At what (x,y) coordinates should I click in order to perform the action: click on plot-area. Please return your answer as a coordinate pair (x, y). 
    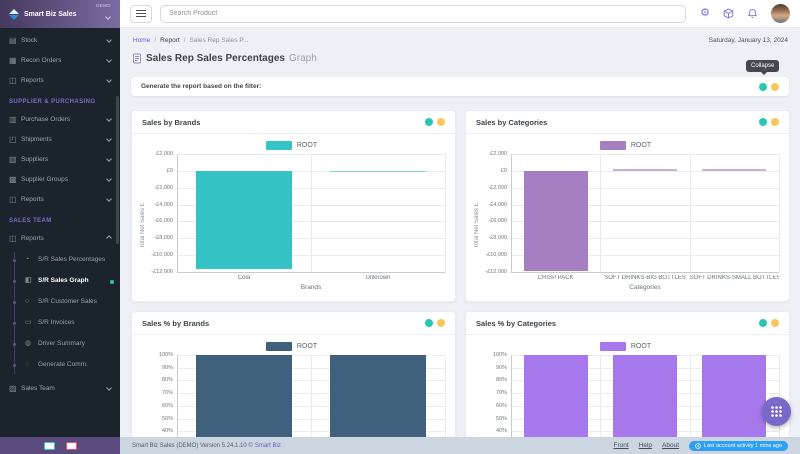
    Looking at the image, I should click on (311, 213).